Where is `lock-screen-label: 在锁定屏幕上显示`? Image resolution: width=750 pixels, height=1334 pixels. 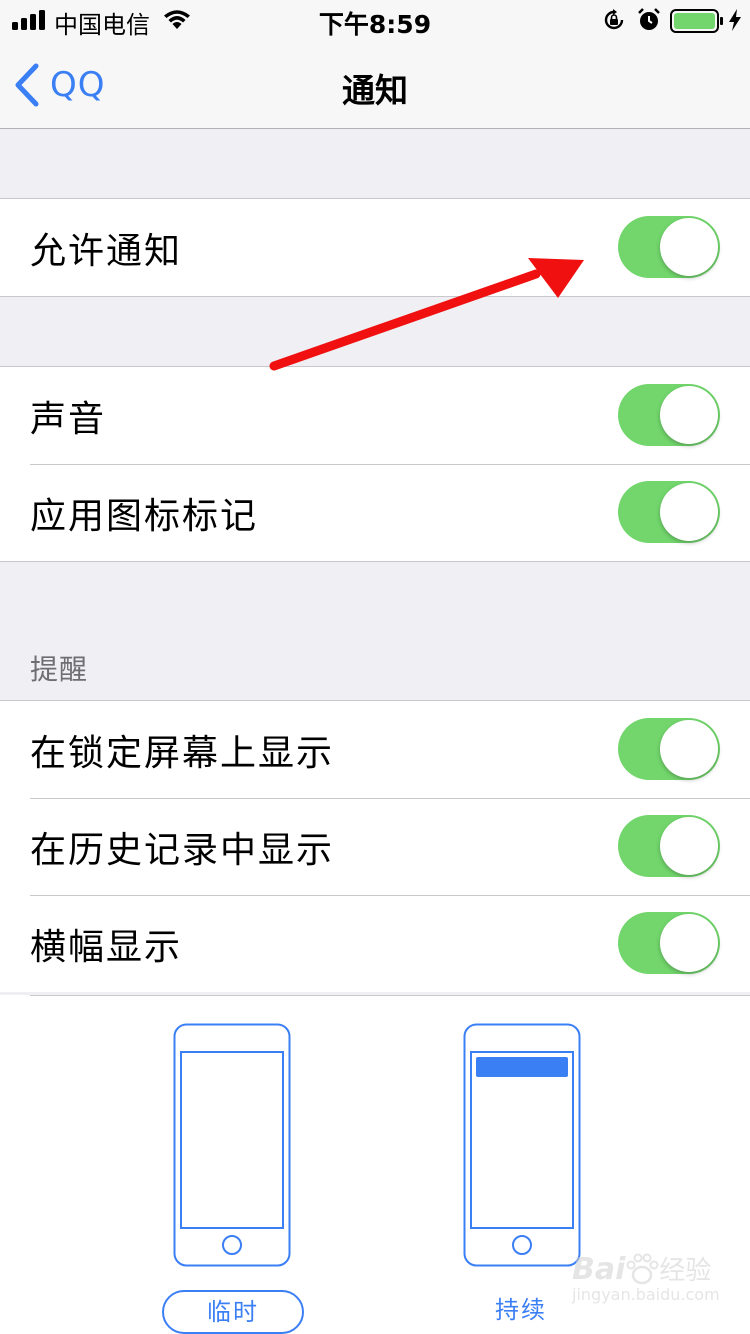
lock-screen-label: 在锁定屏幕上显示 is located at coordinates (182, 753).